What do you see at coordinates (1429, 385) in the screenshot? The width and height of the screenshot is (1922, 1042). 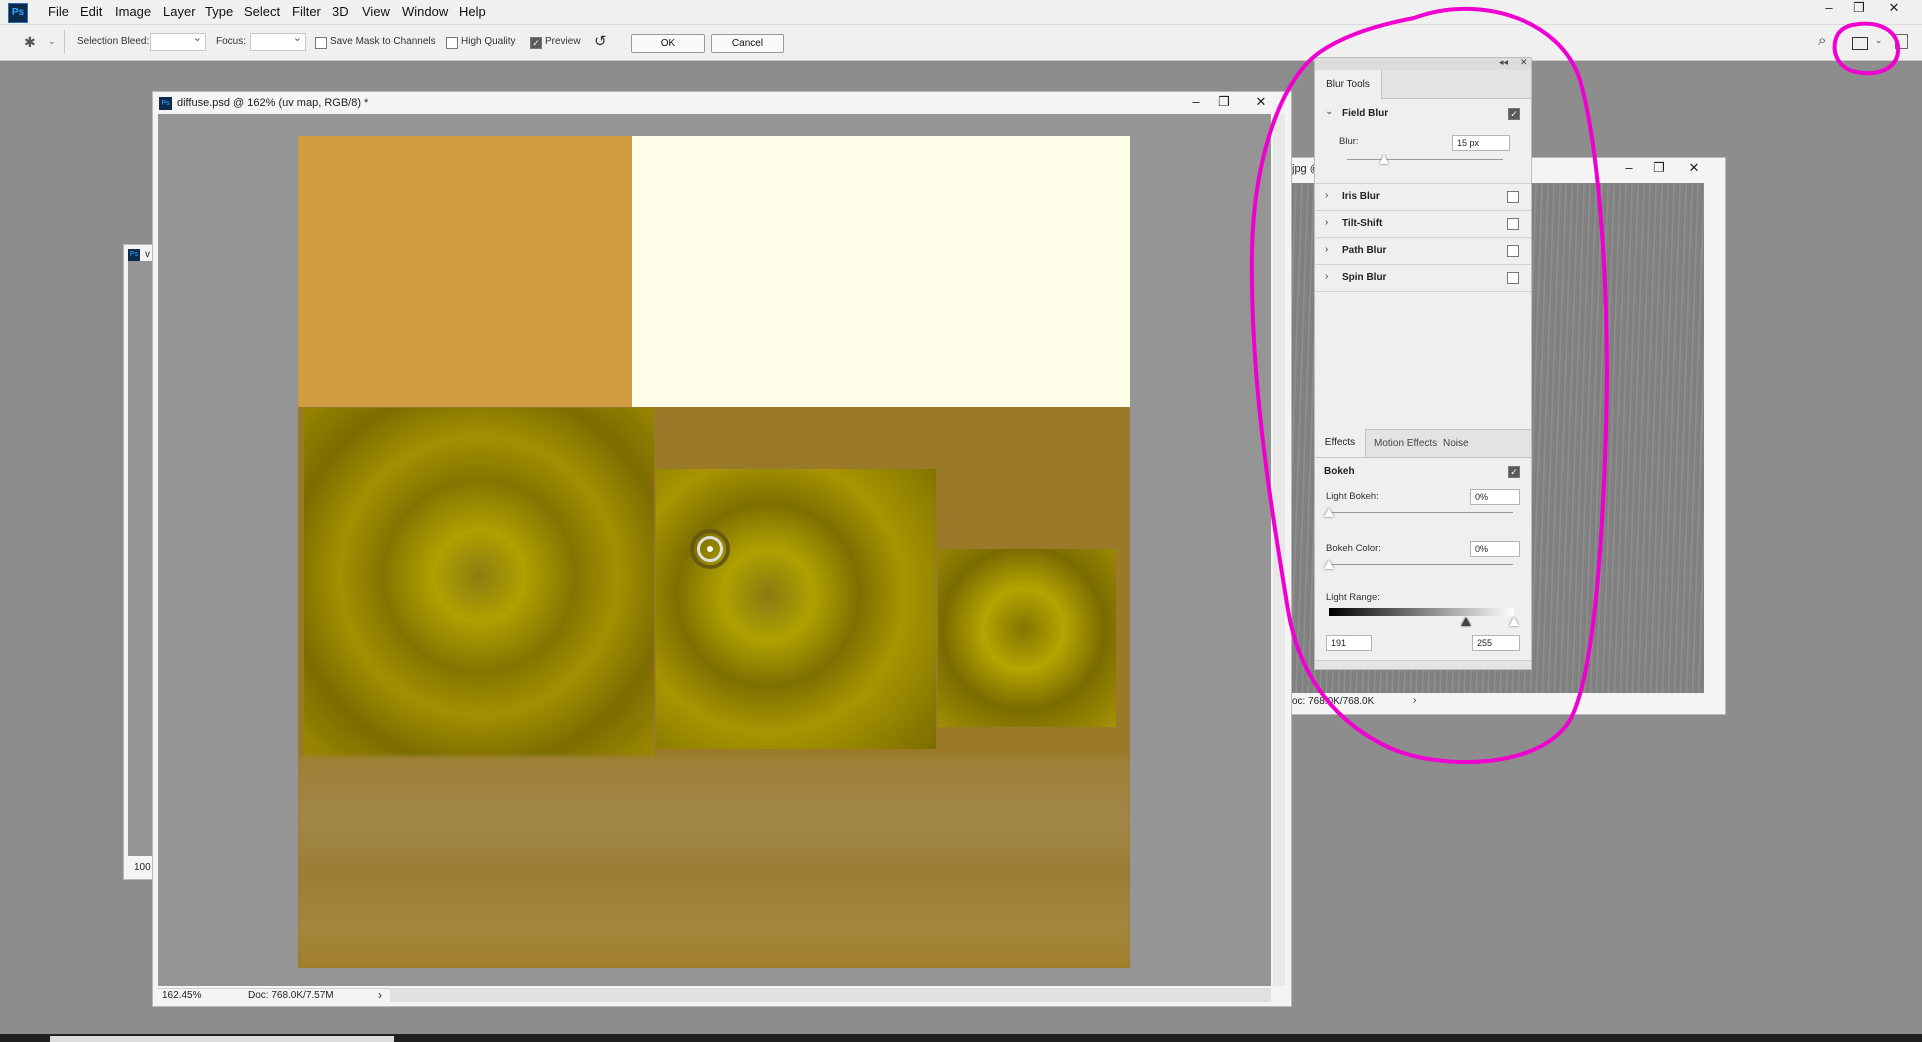 I see `annotation-circle-panel` at bounding box center [1429, 385].